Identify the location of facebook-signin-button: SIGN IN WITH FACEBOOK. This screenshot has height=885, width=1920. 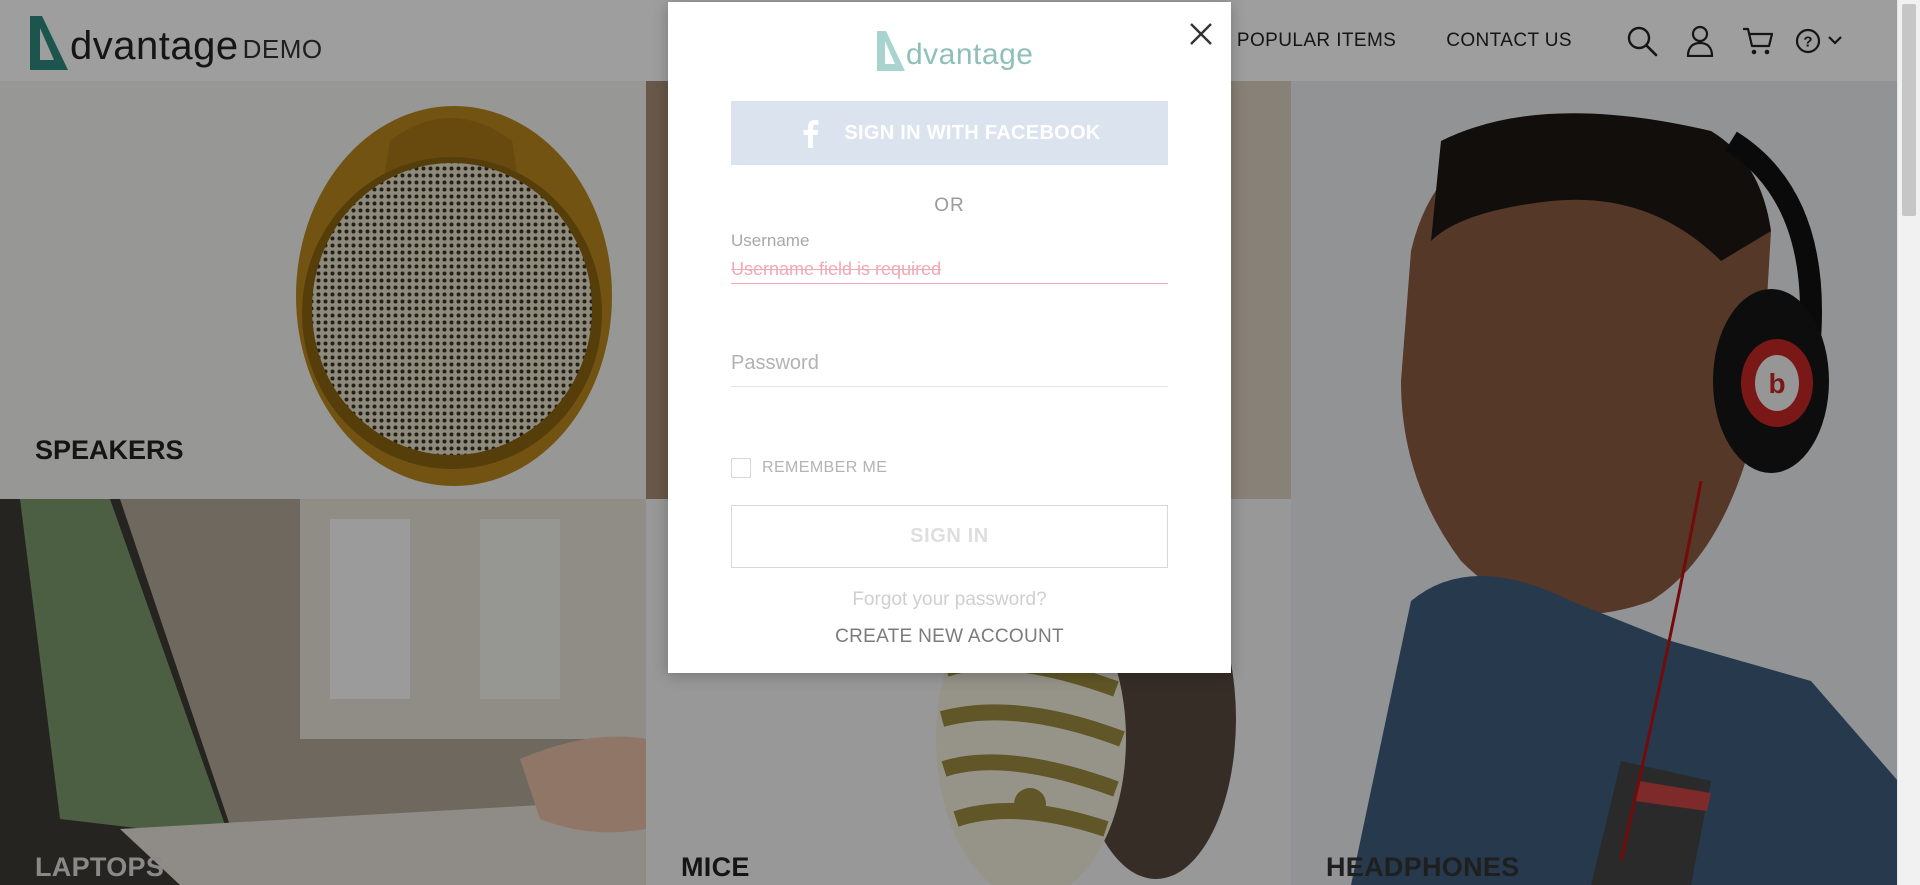
(949, 133).